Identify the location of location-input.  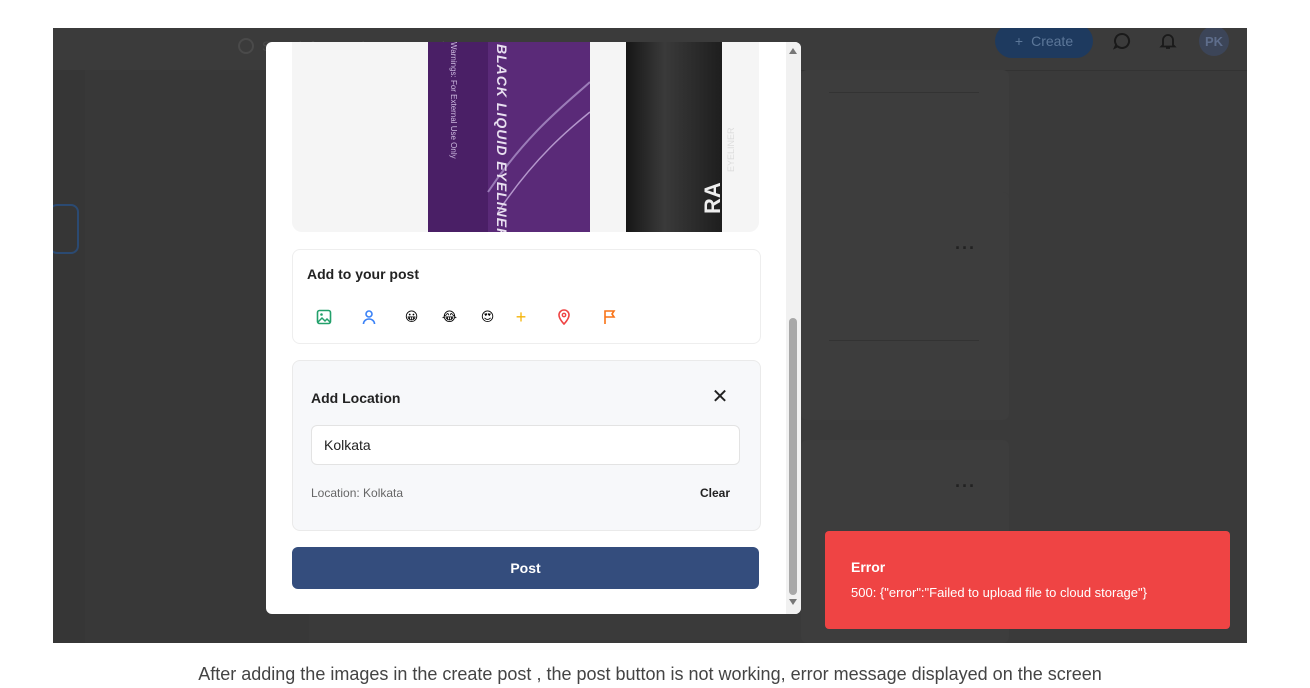
(525, 445).